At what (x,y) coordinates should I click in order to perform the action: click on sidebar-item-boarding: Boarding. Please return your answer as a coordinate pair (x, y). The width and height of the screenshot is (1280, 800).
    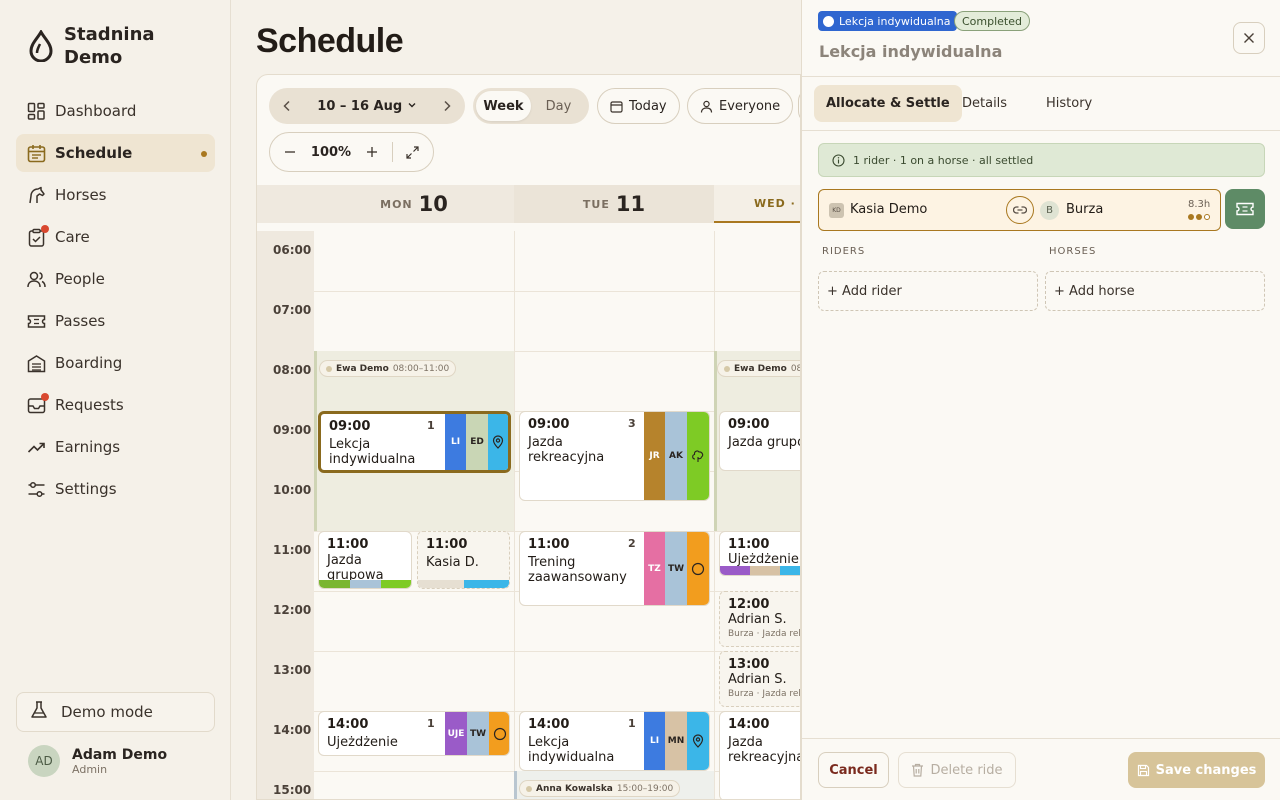
    Looking at the image, I should click on (115, 363).